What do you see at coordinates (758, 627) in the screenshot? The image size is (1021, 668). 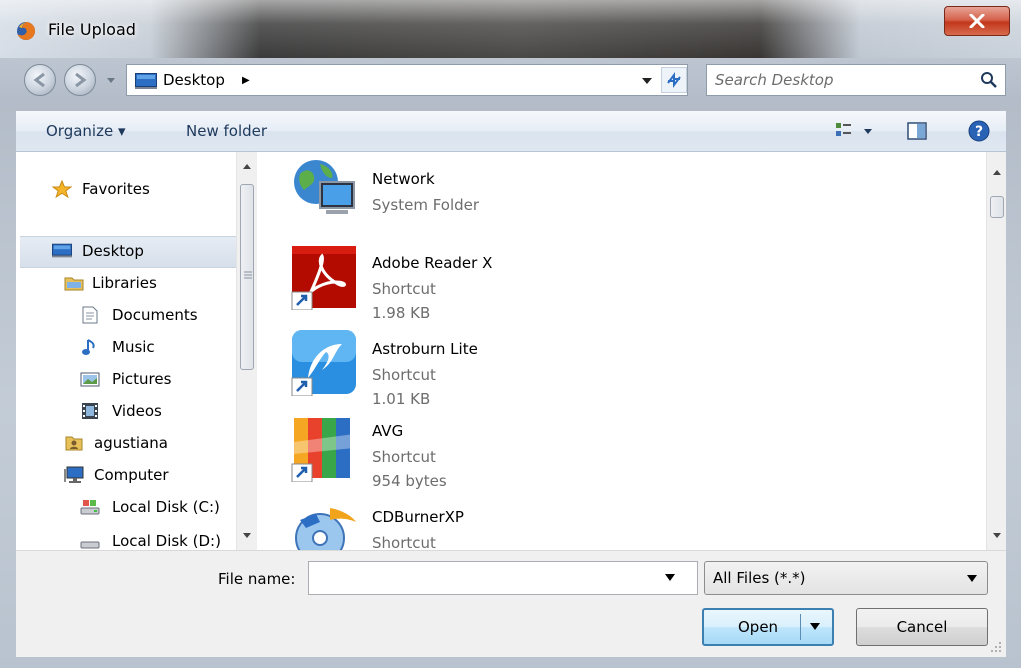 I see `open-button-label: Open` at bounding box center [758, 627].